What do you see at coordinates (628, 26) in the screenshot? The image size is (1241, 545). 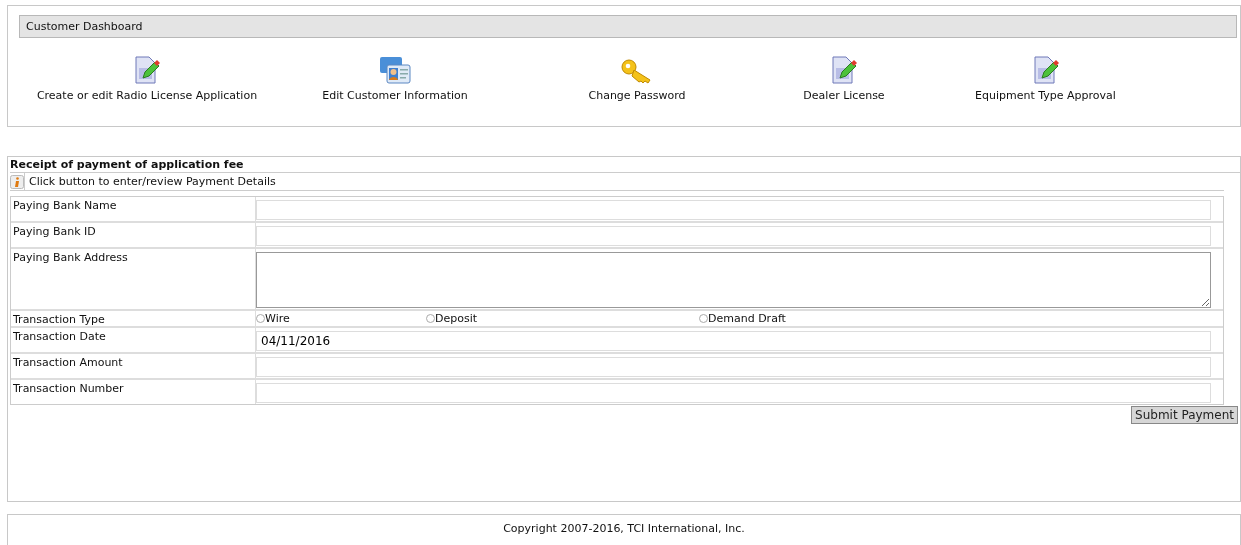 I see `dashboard-header: Customer Dashboard` at bounding box center [628, 26].